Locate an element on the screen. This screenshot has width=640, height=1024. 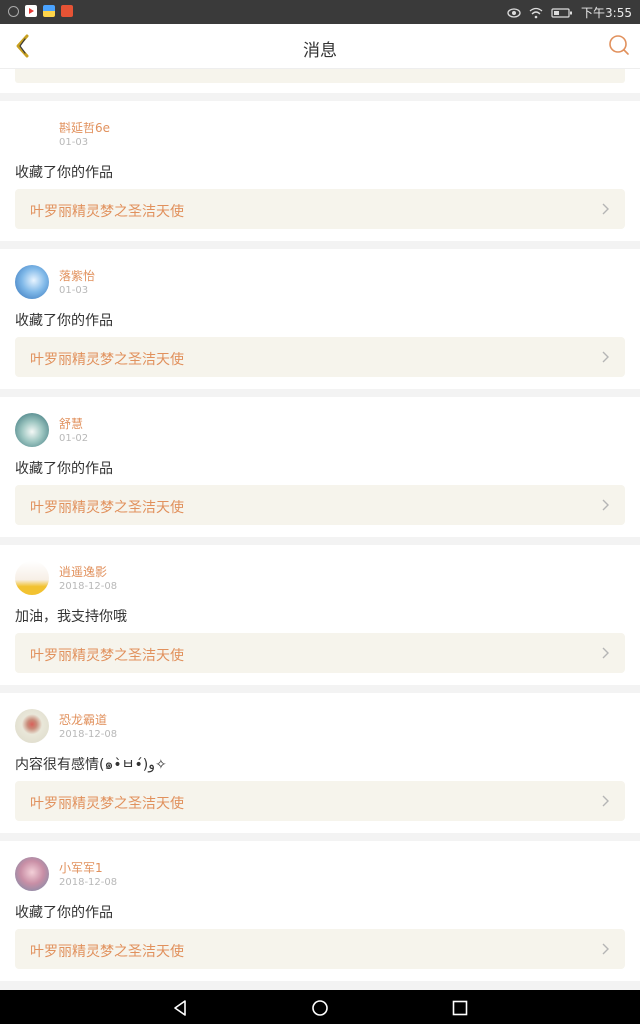
nav-home-icon is located at coordinates (320, 1008).